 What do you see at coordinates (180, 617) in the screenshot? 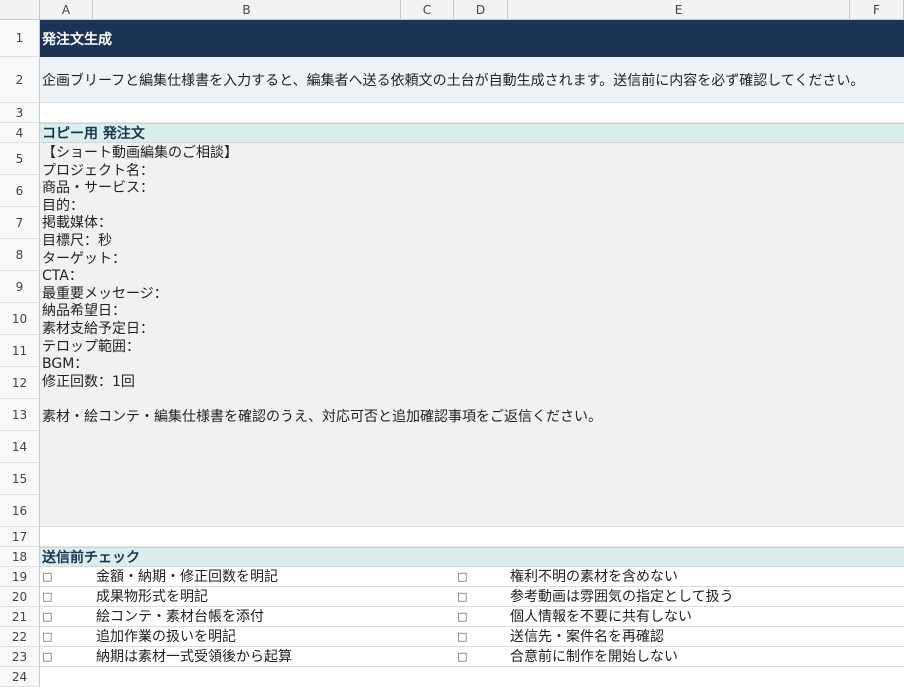
I see `checklist-item-left: 絵コンテ・素材台帳を添付` at bounding box center [180, 617].